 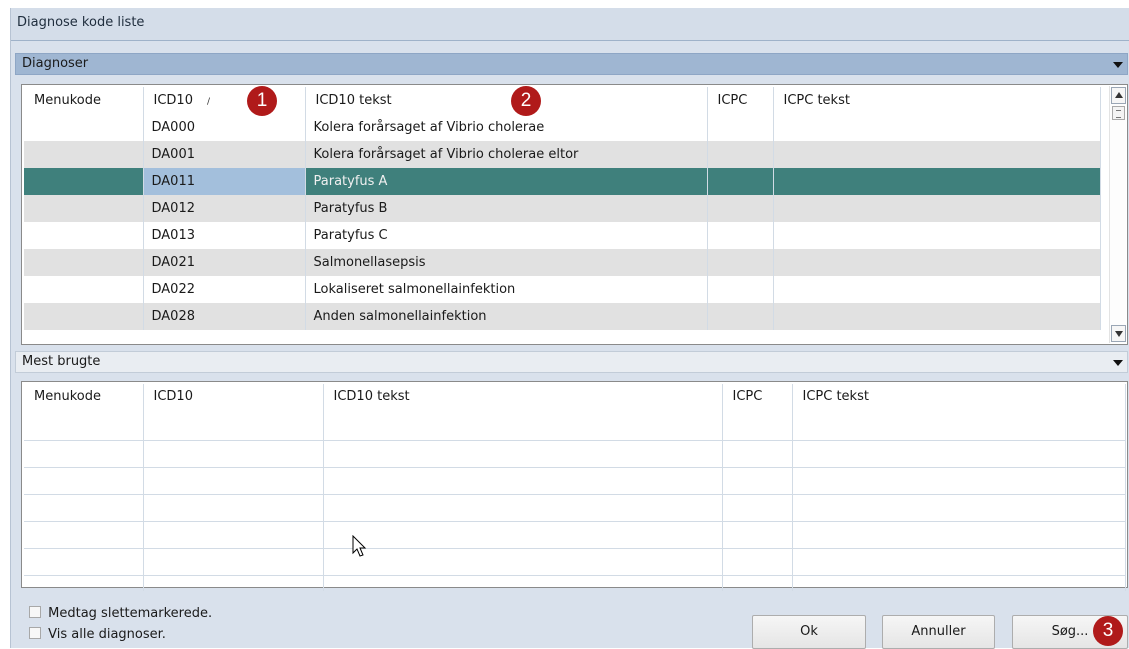 What do you see at coordinates (938, 632) in the screenshot?
I see `cancel-button: Annuller` at bounding box center [938, 632].